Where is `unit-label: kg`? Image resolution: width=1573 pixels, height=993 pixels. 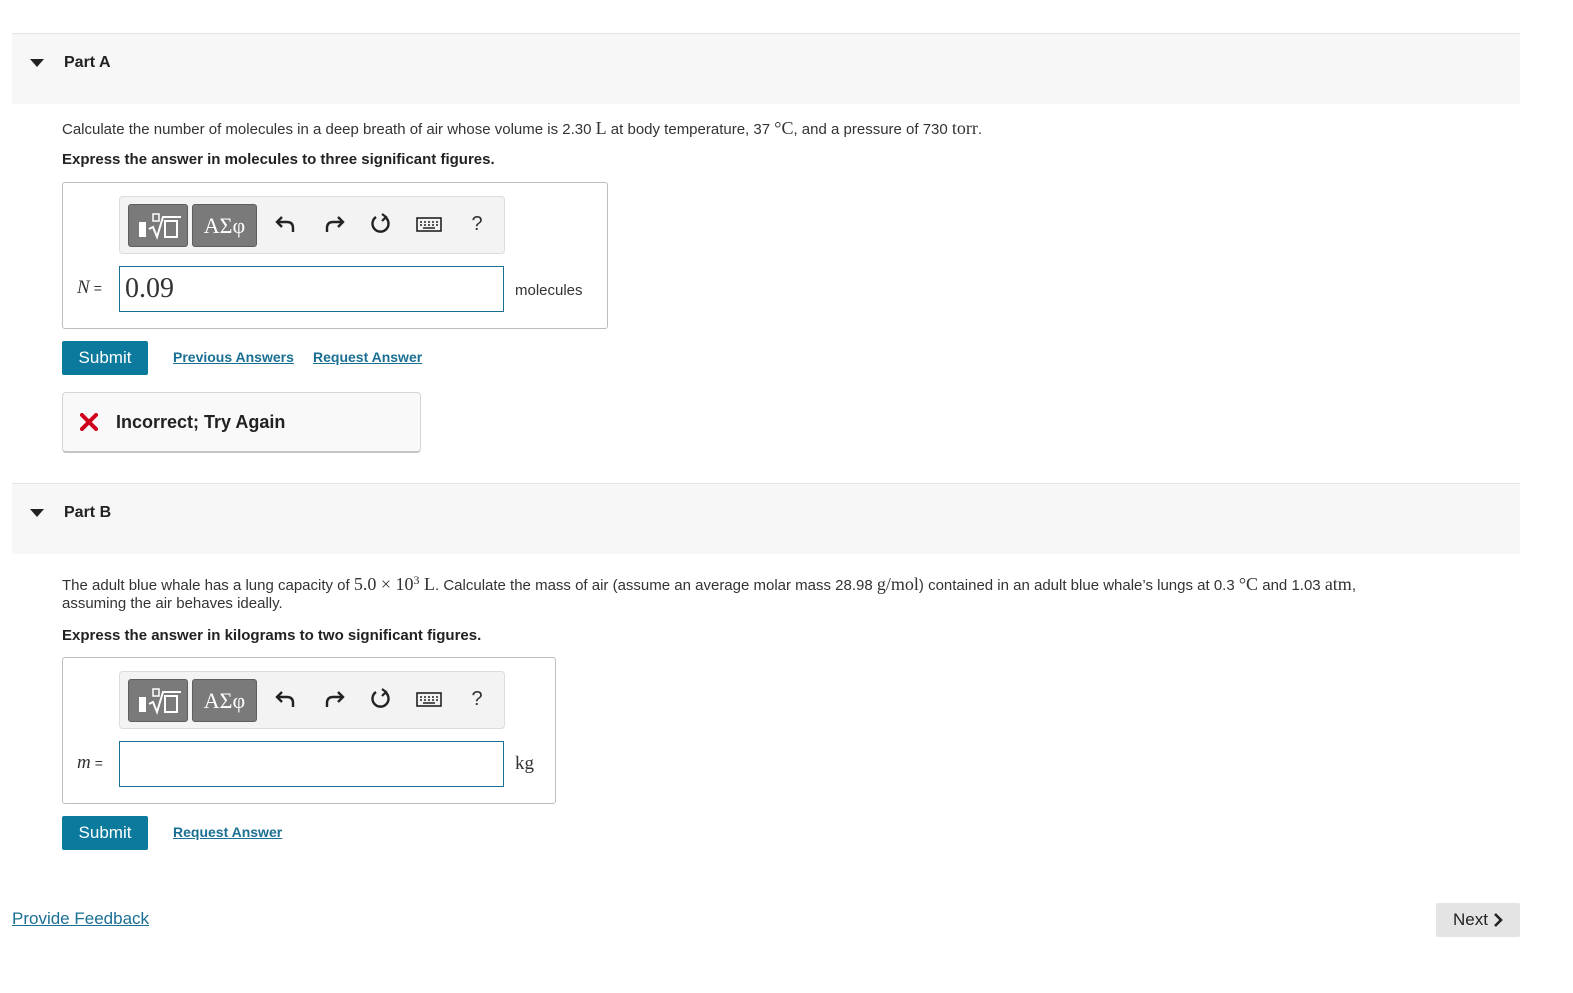
unit-label: kg is located at coordinates (524, 763).